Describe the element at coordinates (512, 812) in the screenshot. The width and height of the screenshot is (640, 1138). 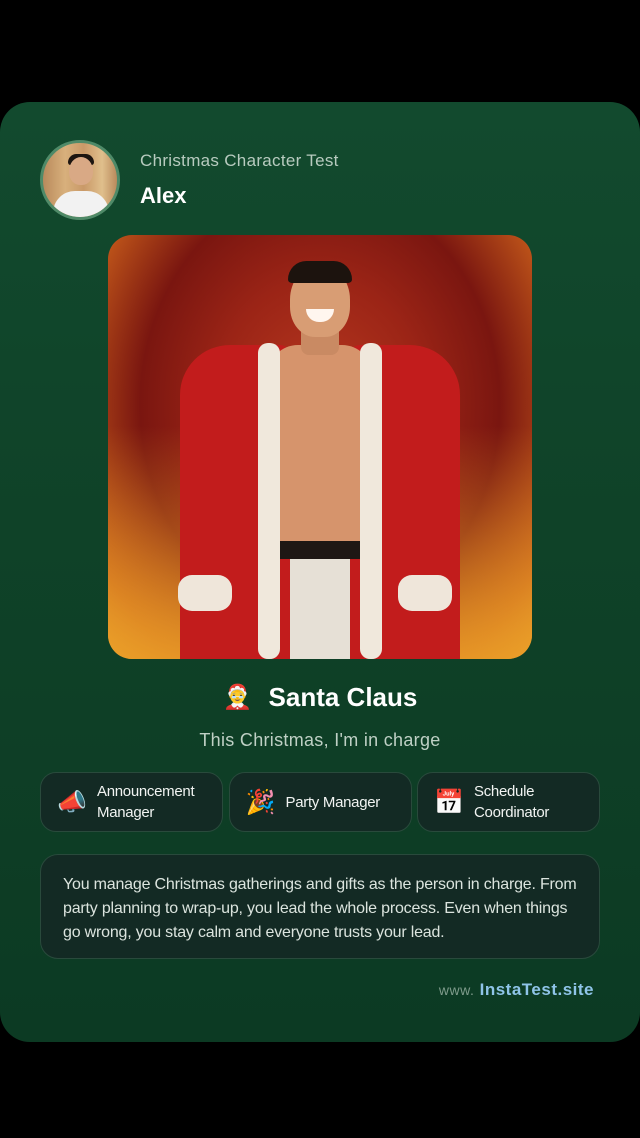
I see `tag-label-line2: Coordinator` at that location.